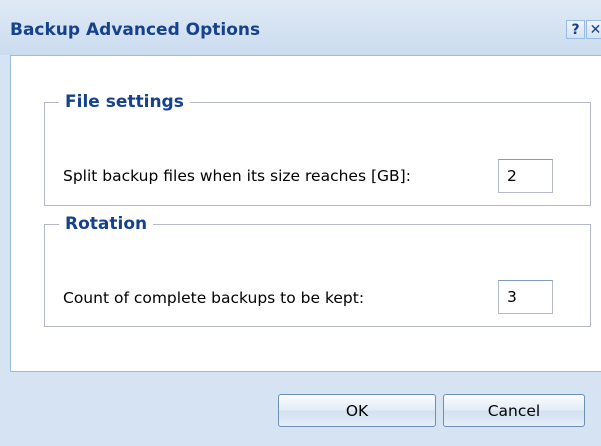  Describe the element at coordinates (135, 30) in the screenshot. I see `dialog-title: Backup Advanced Options` at that location.